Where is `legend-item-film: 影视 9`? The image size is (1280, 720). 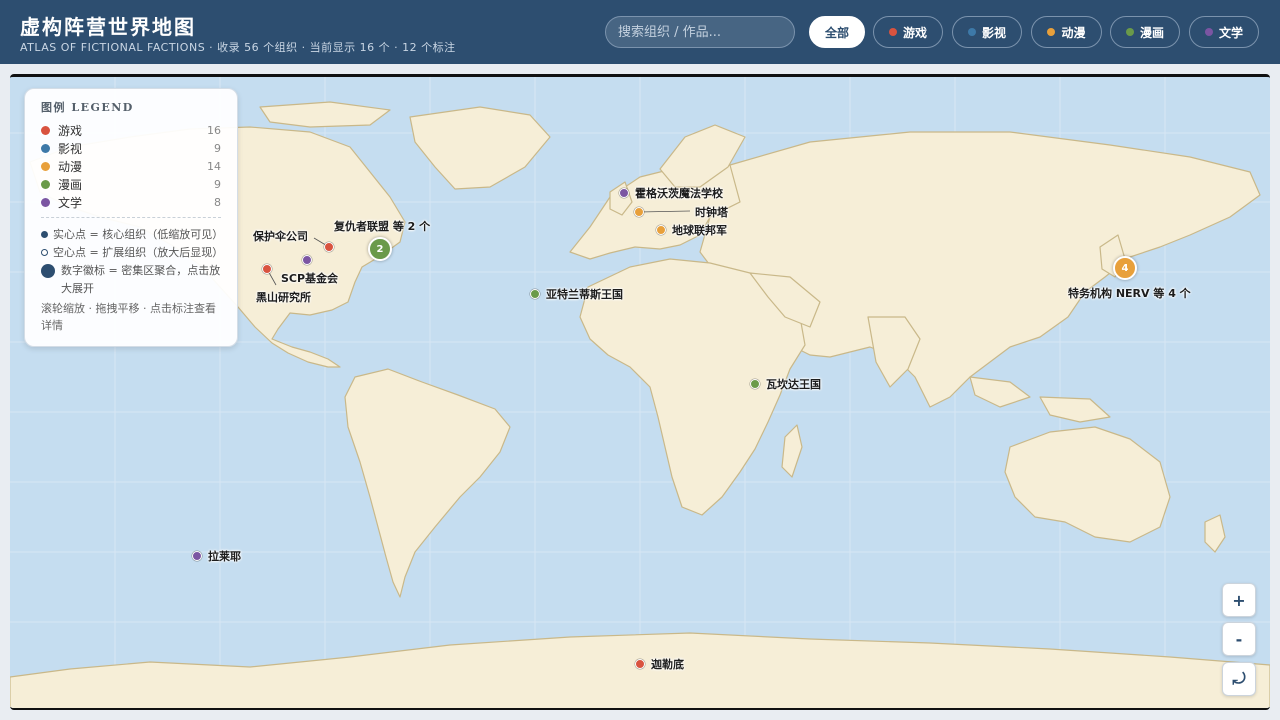 legend-item-film: 影视 9 is located at coordinates (131, 148).